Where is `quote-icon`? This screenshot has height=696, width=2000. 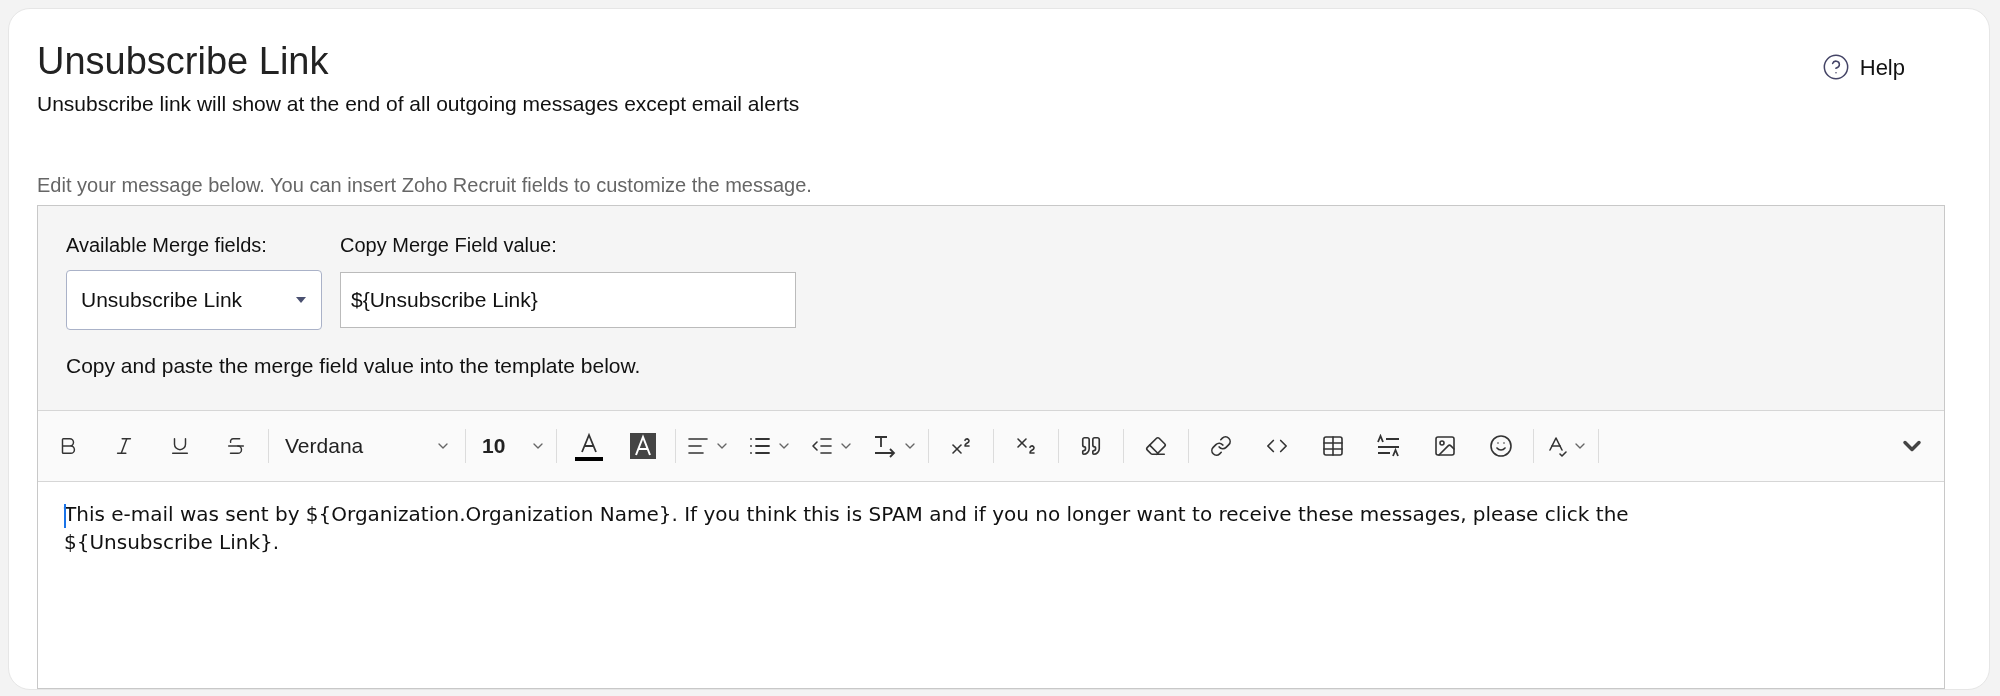
quote-icon is located at coordinates (1091, 445).